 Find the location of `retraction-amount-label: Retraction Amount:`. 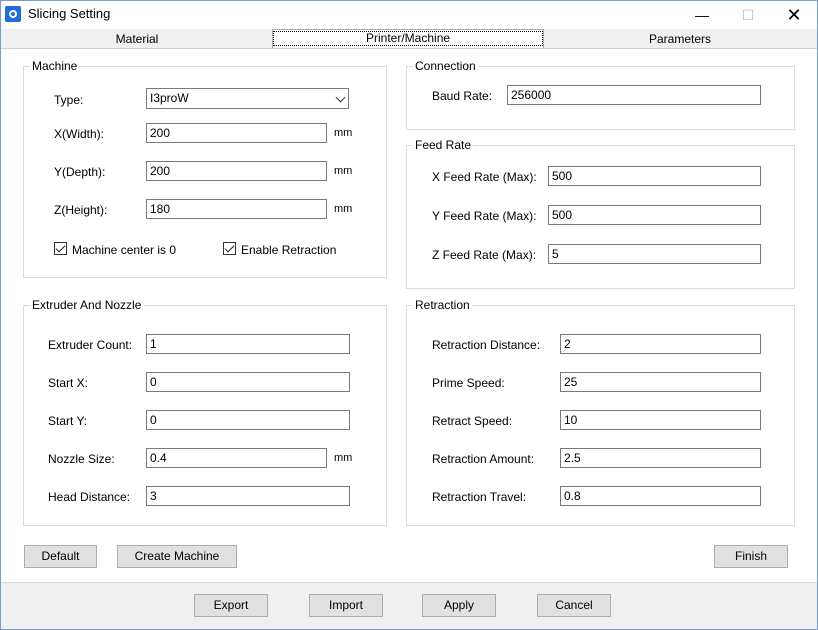

retraction-amount-label: Retraction Amount: is located at coordinates (483, 459).